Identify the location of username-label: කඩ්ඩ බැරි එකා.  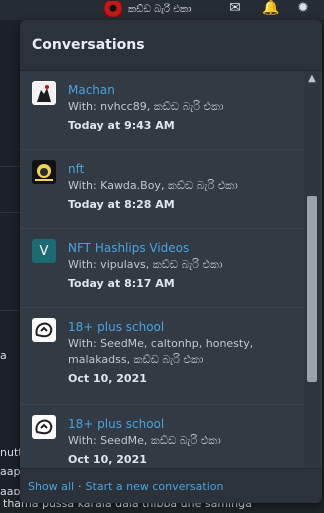
(160, 9).